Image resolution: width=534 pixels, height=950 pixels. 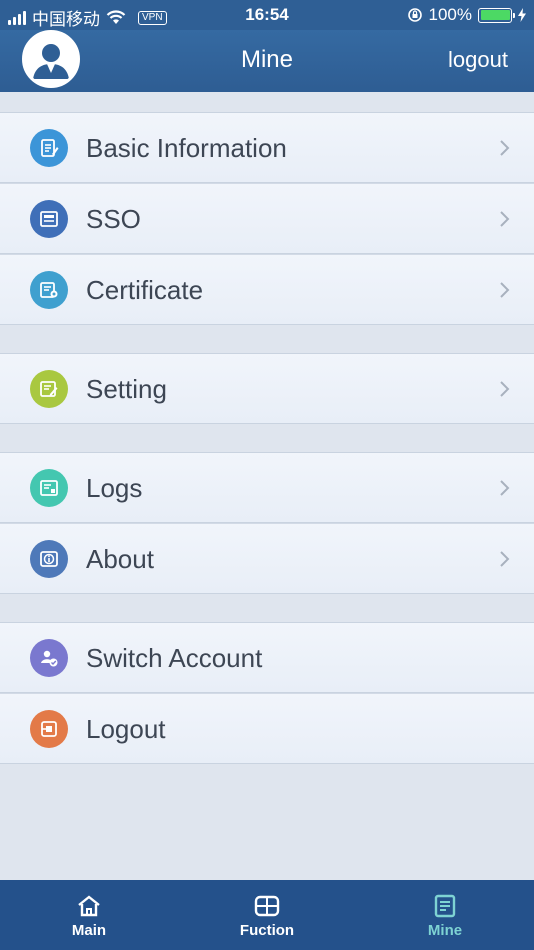 I want to click on menu-item-basic-information: Basic Information, so click(x=267, y=147).